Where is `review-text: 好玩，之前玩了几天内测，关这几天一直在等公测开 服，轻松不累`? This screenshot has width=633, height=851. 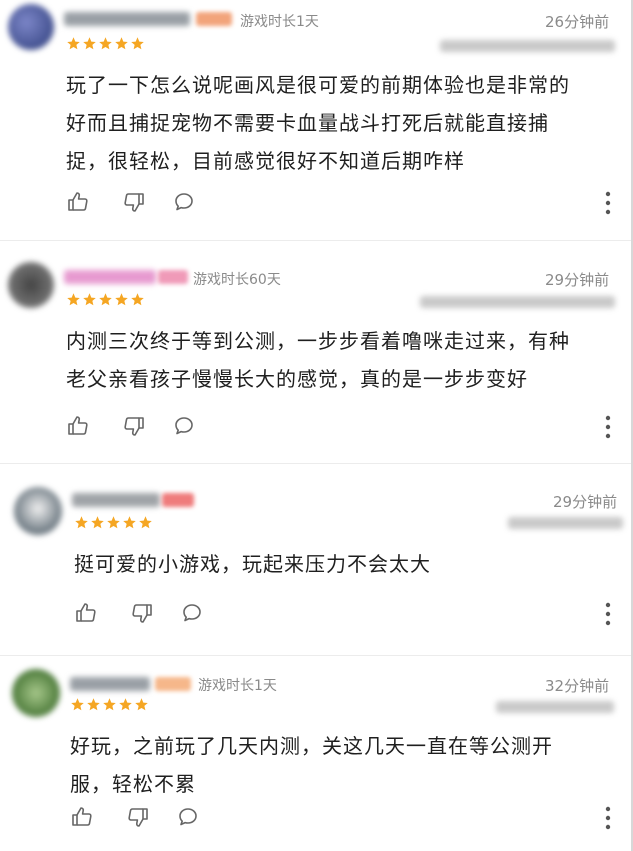
review-text: 好玩，之前玩了几天内测，关这几天一直在等公测开 服，轻松不累 is located at coordinates (311, 765).